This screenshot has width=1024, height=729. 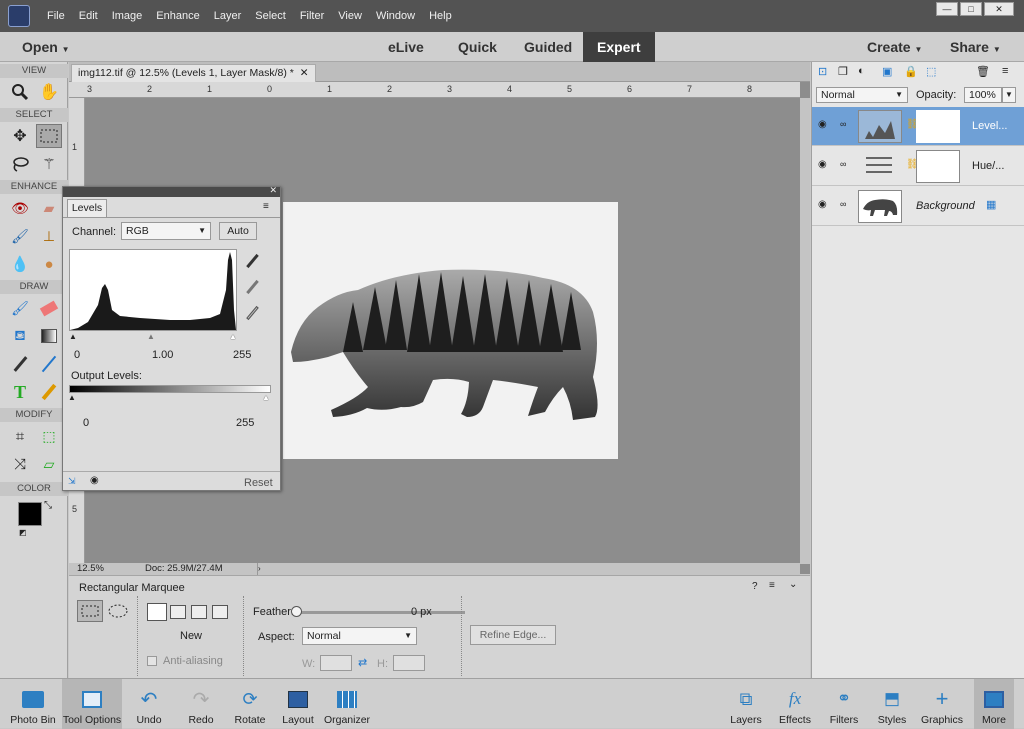 What do you see at coordinates (49, 264) in the screenshot?
I see `sponge-tool: ●` at bounding box center [49, 264].